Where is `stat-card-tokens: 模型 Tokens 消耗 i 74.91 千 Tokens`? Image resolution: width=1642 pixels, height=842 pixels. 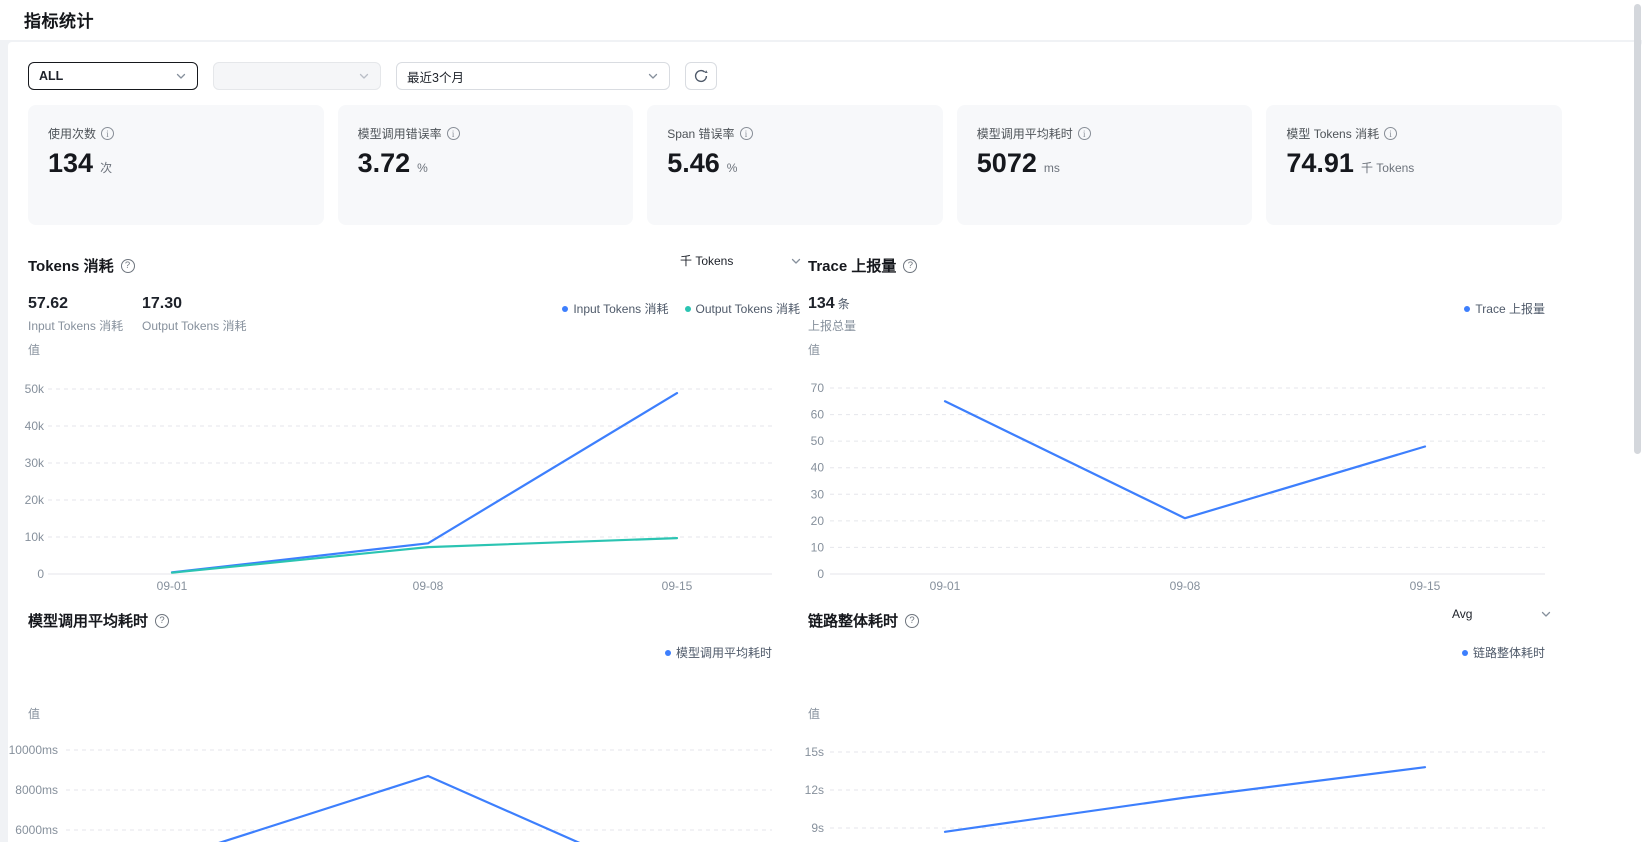 stat-card-tokens: 模型 Tokens 消耗 i 74.91 千 Tokens is located at coordinates (1414, 165).